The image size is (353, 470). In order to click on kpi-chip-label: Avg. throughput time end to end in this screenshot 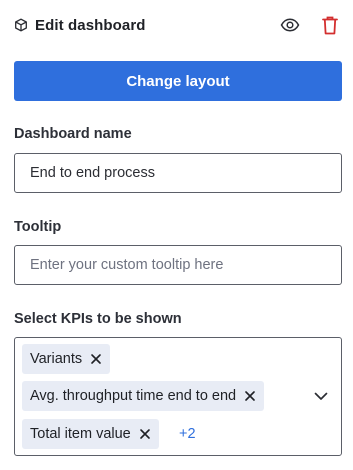, I will do `click(133, 396)`.